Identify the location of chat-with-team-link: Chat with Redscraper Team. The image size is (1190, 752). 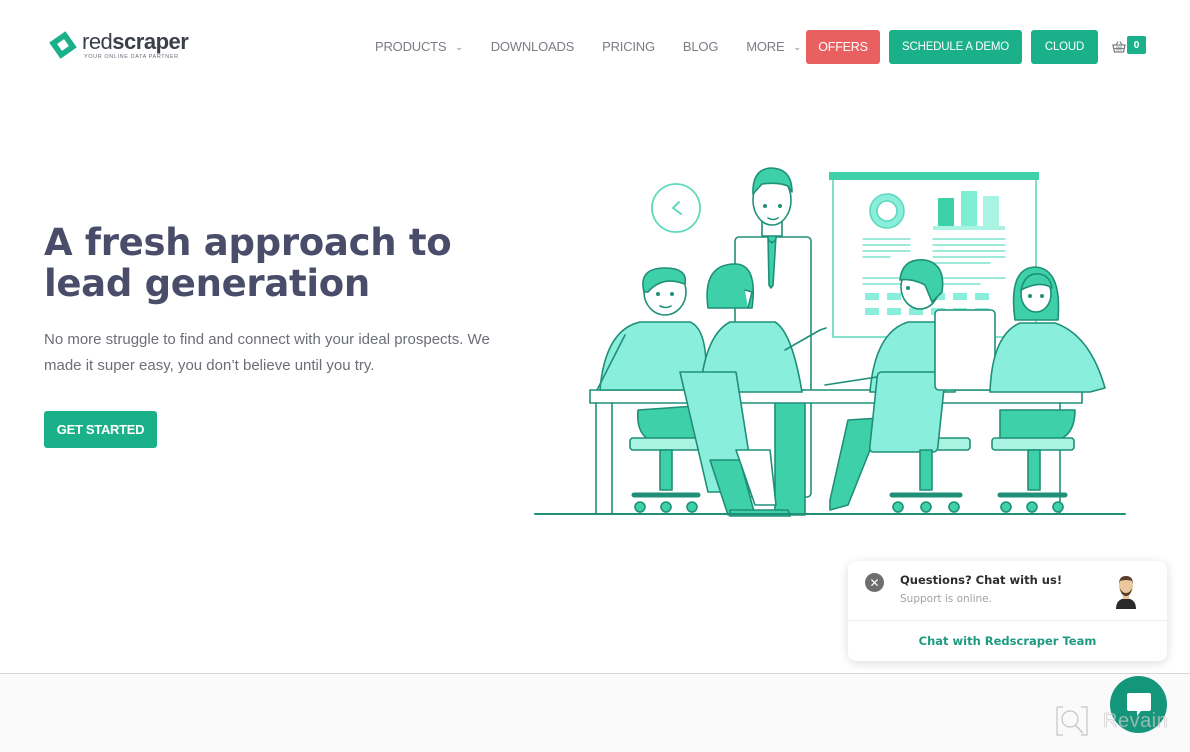
(1007, 641).